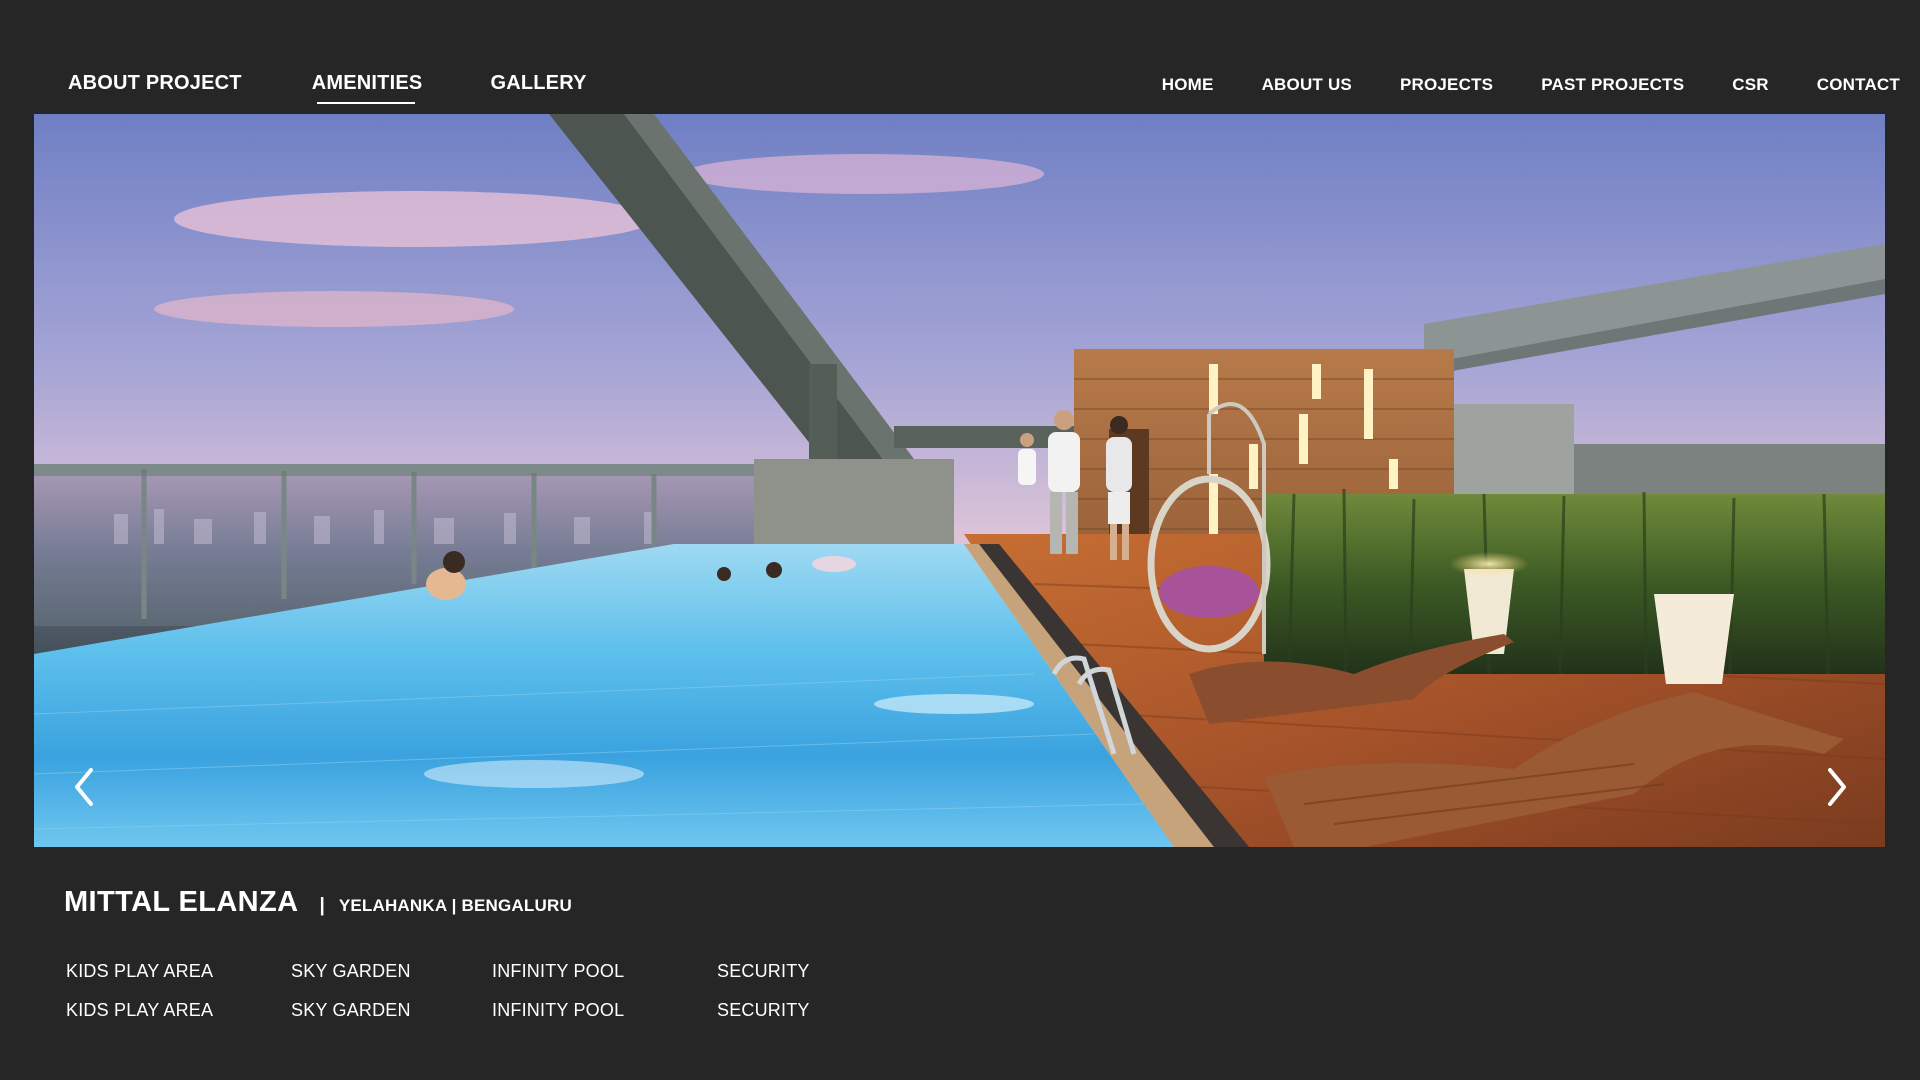 This screenshot has width=1920, height=1080. I want to click on chevron-left-icon, so click(84, 787).